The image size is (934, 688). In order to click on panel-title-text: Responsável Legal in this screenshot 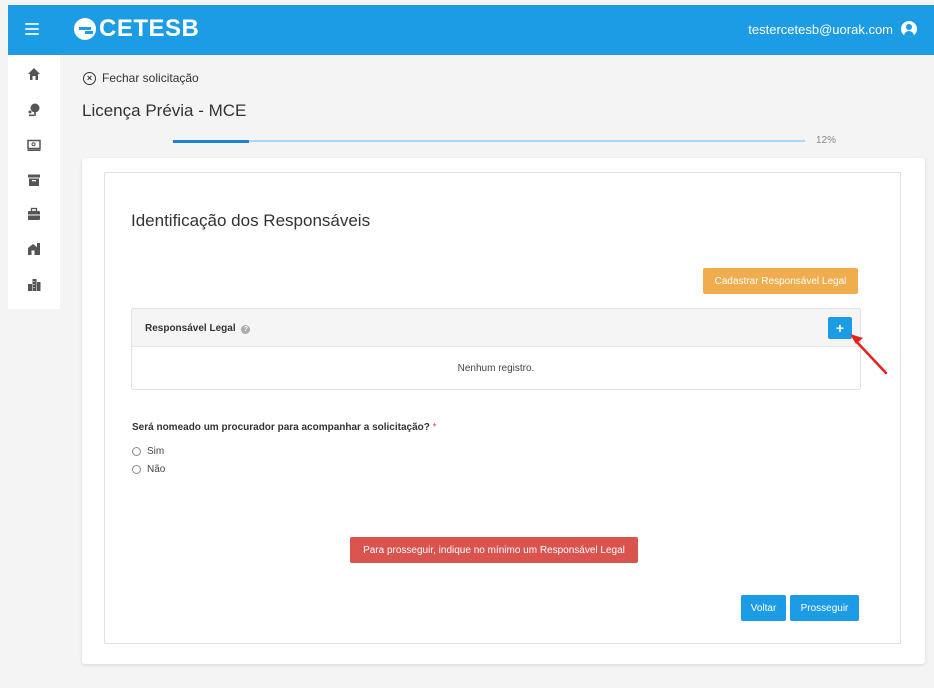, I will do `click(190, 328)`.